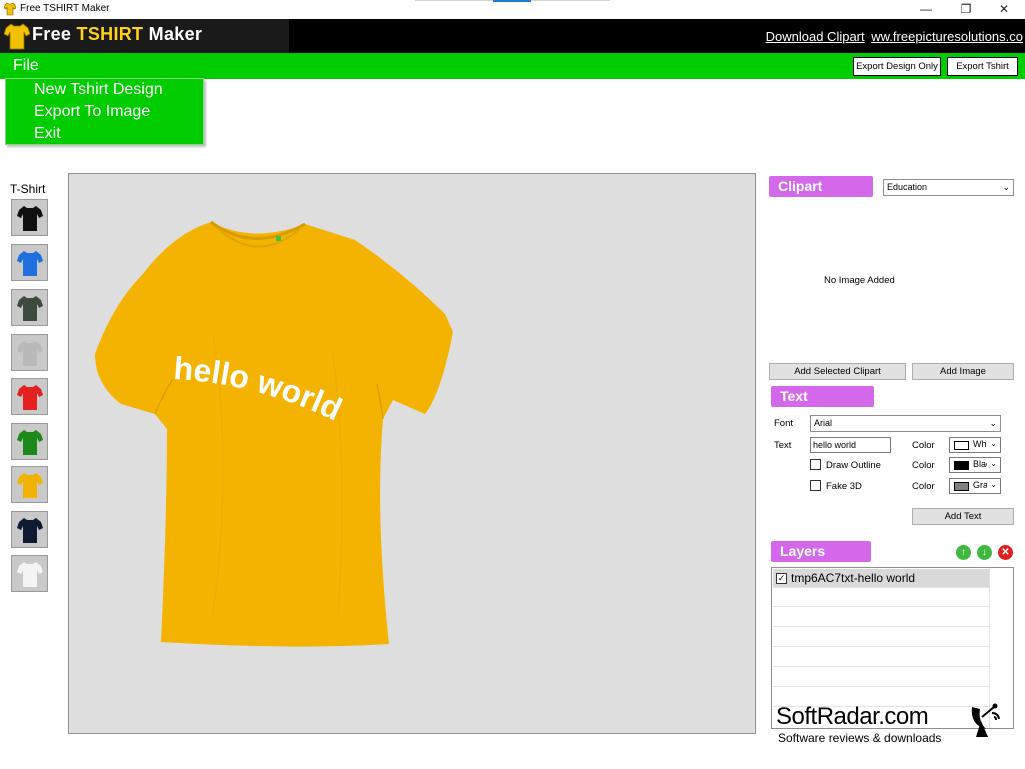  Describe the element at coordinates (923, 486) in the screenshot. I see `fake-3d-color-label: Color` at that location.